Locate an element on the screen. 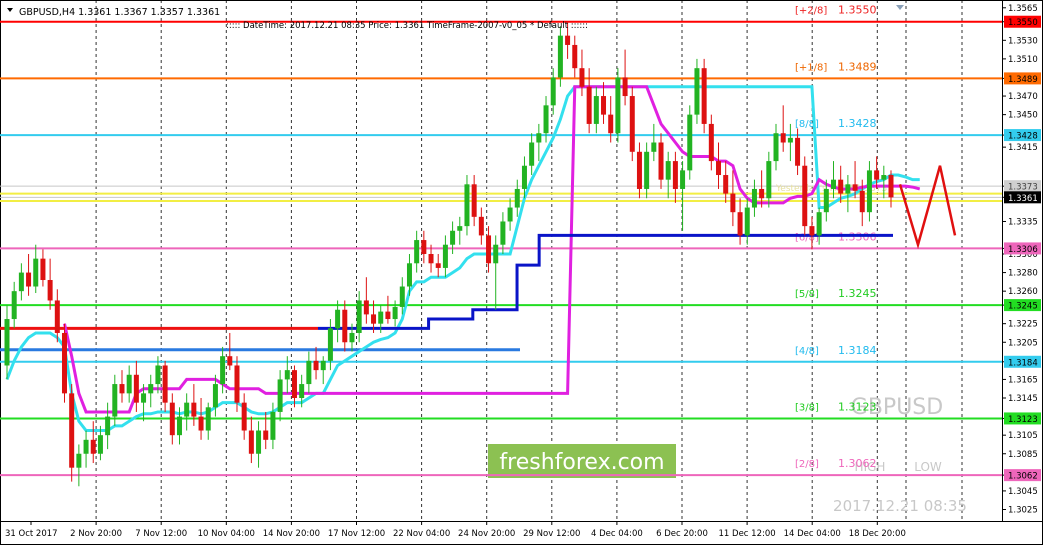 The image size is (1043, 549). price-tag: 1.3184 is located at coordinates (1022, 361).